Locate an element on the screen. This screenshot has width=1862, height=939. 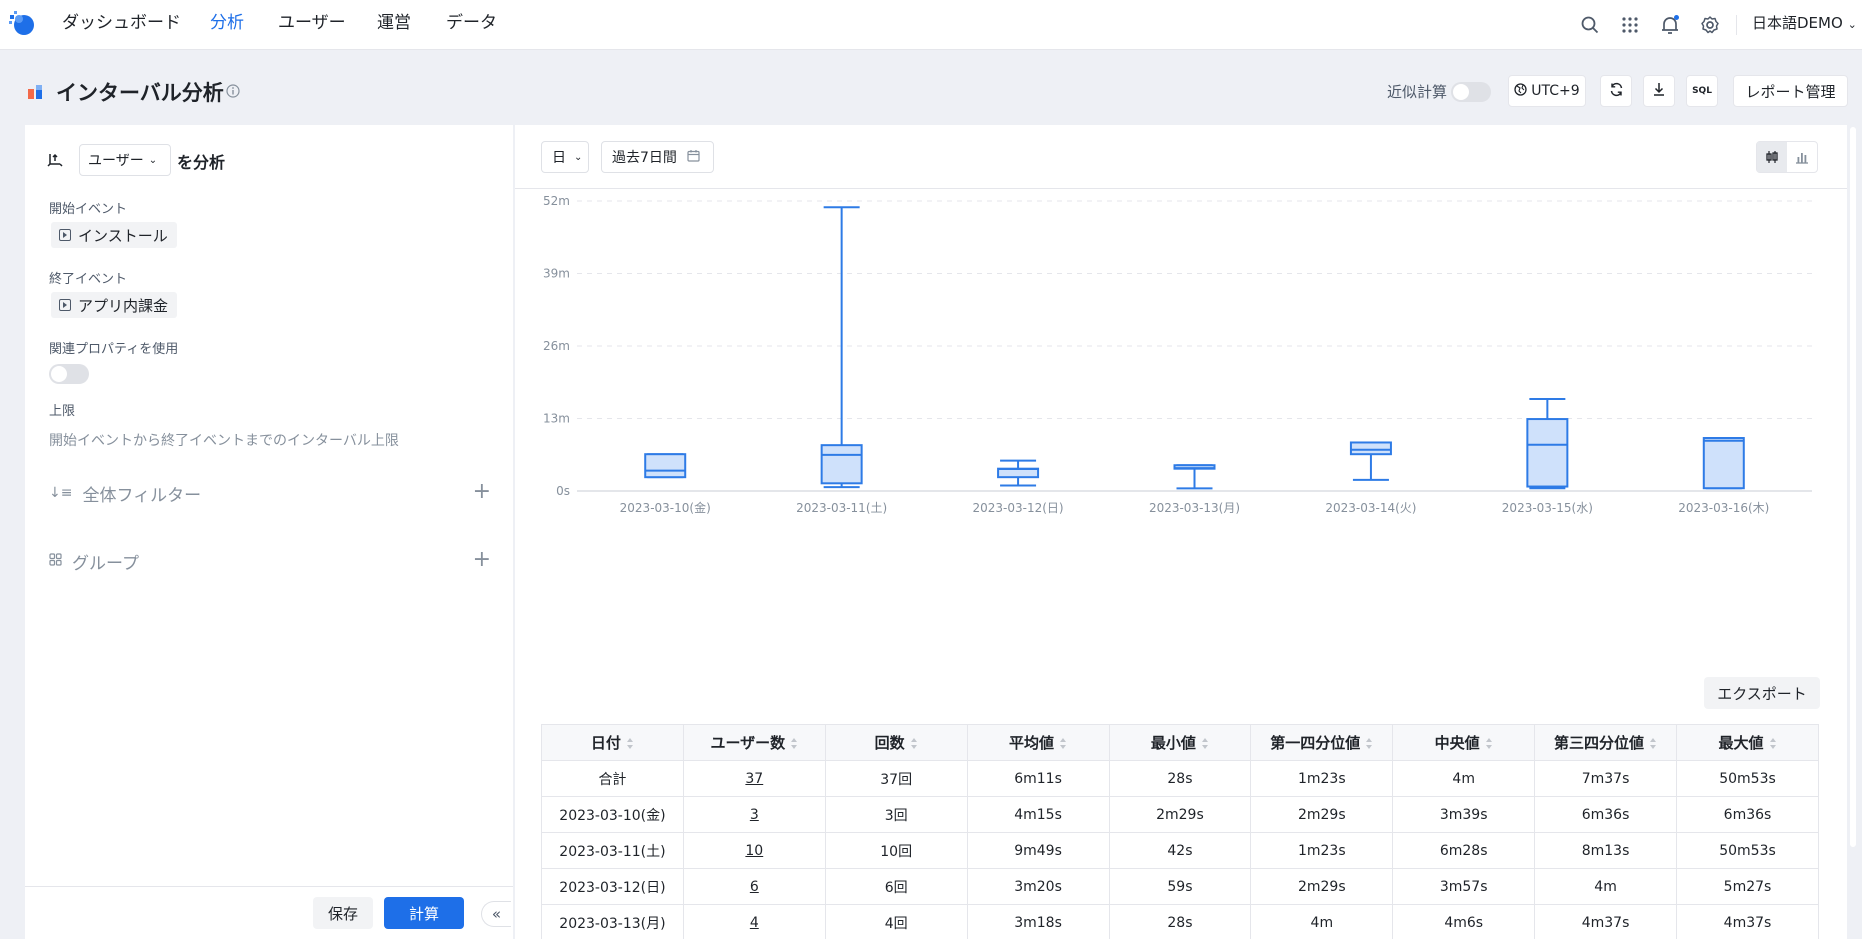
x-tick-label: 2023-03-14(火) is located at coordinates (1370, 508).